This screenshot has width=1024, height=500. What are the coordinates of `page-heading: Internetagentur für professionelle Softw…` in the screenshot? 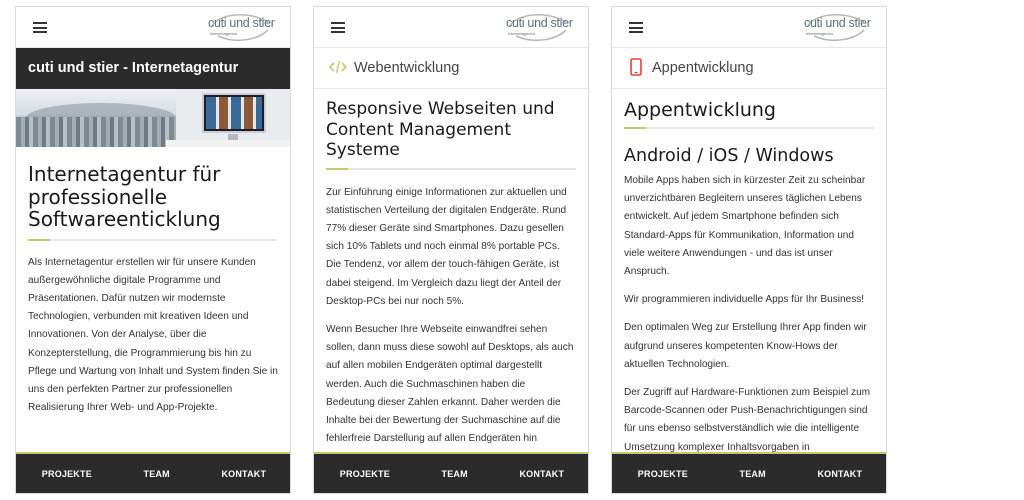 It's located at (124, 196).